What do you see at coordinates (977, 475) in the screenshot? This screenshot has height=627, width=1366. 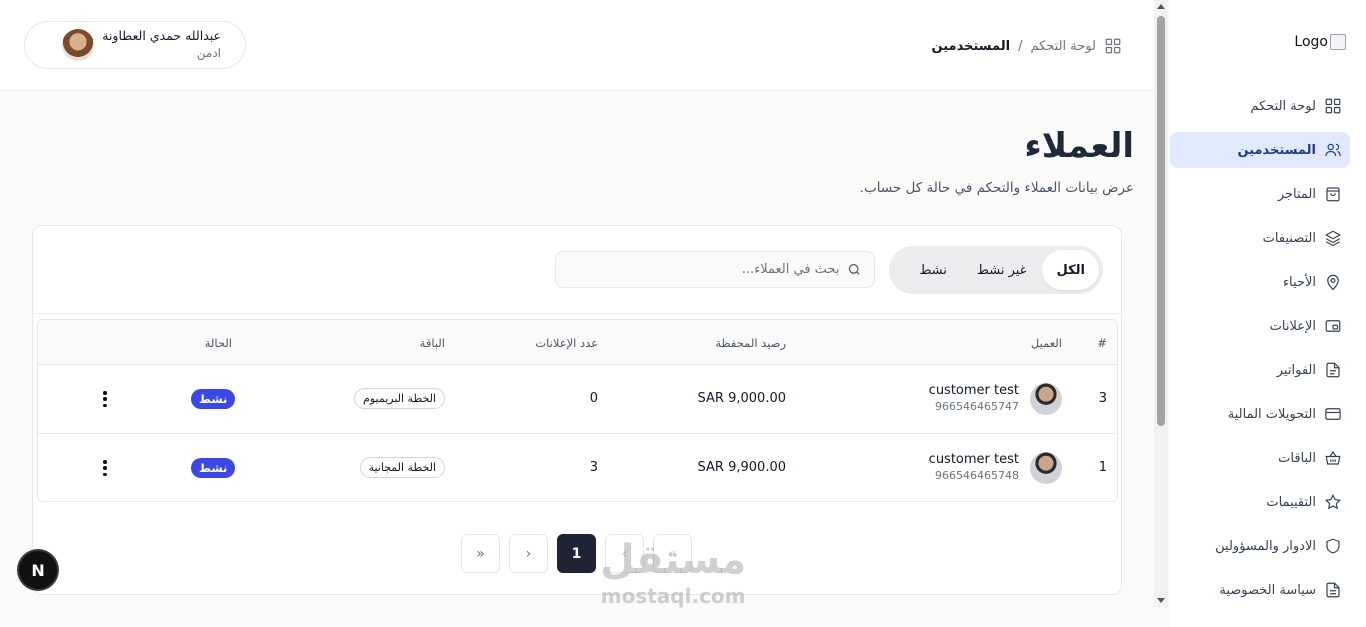 I see `customer-phone: 966546465748` at bounding box center [977, 475].